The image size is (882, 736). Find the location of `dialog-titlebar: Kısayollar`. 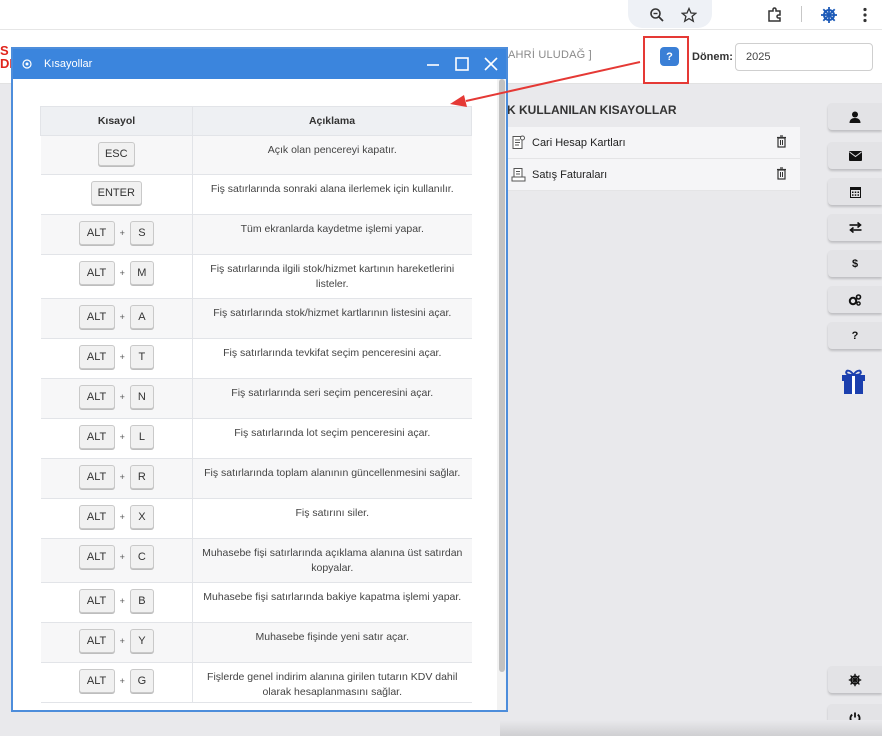

dialog-titlebar: Kısayollar is located at coordinates (259, 64).